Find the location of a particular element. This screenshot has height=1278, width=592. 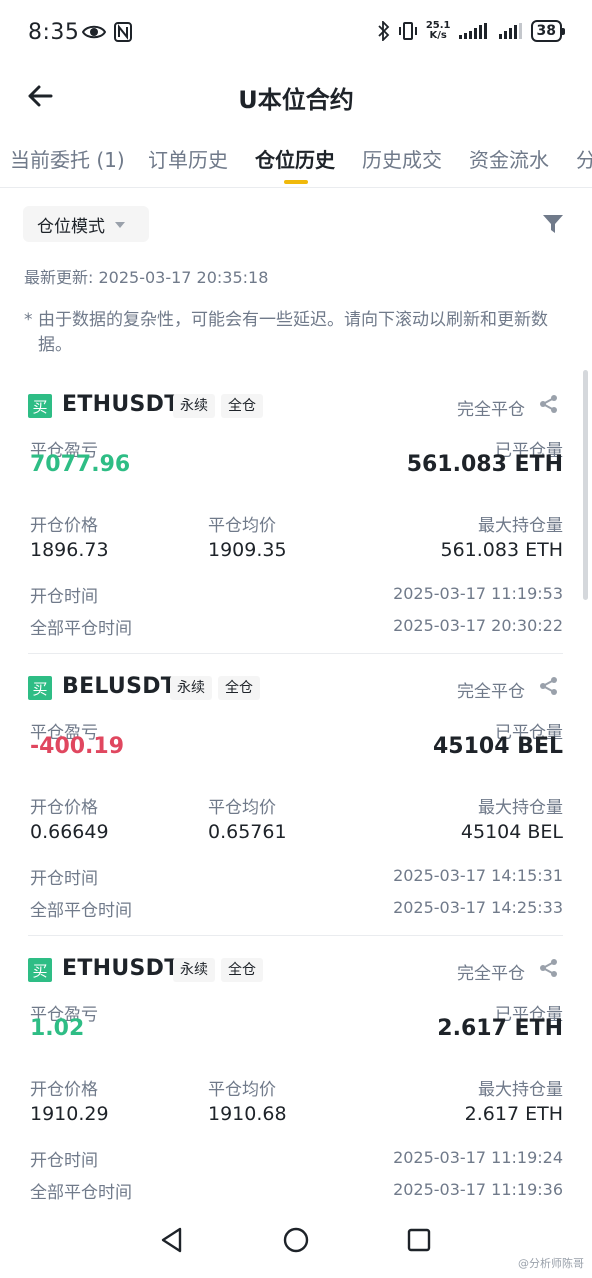

last-update-time: 最新更新: 2025-03-17 20:35:18 is located at coordinates (146, 277).